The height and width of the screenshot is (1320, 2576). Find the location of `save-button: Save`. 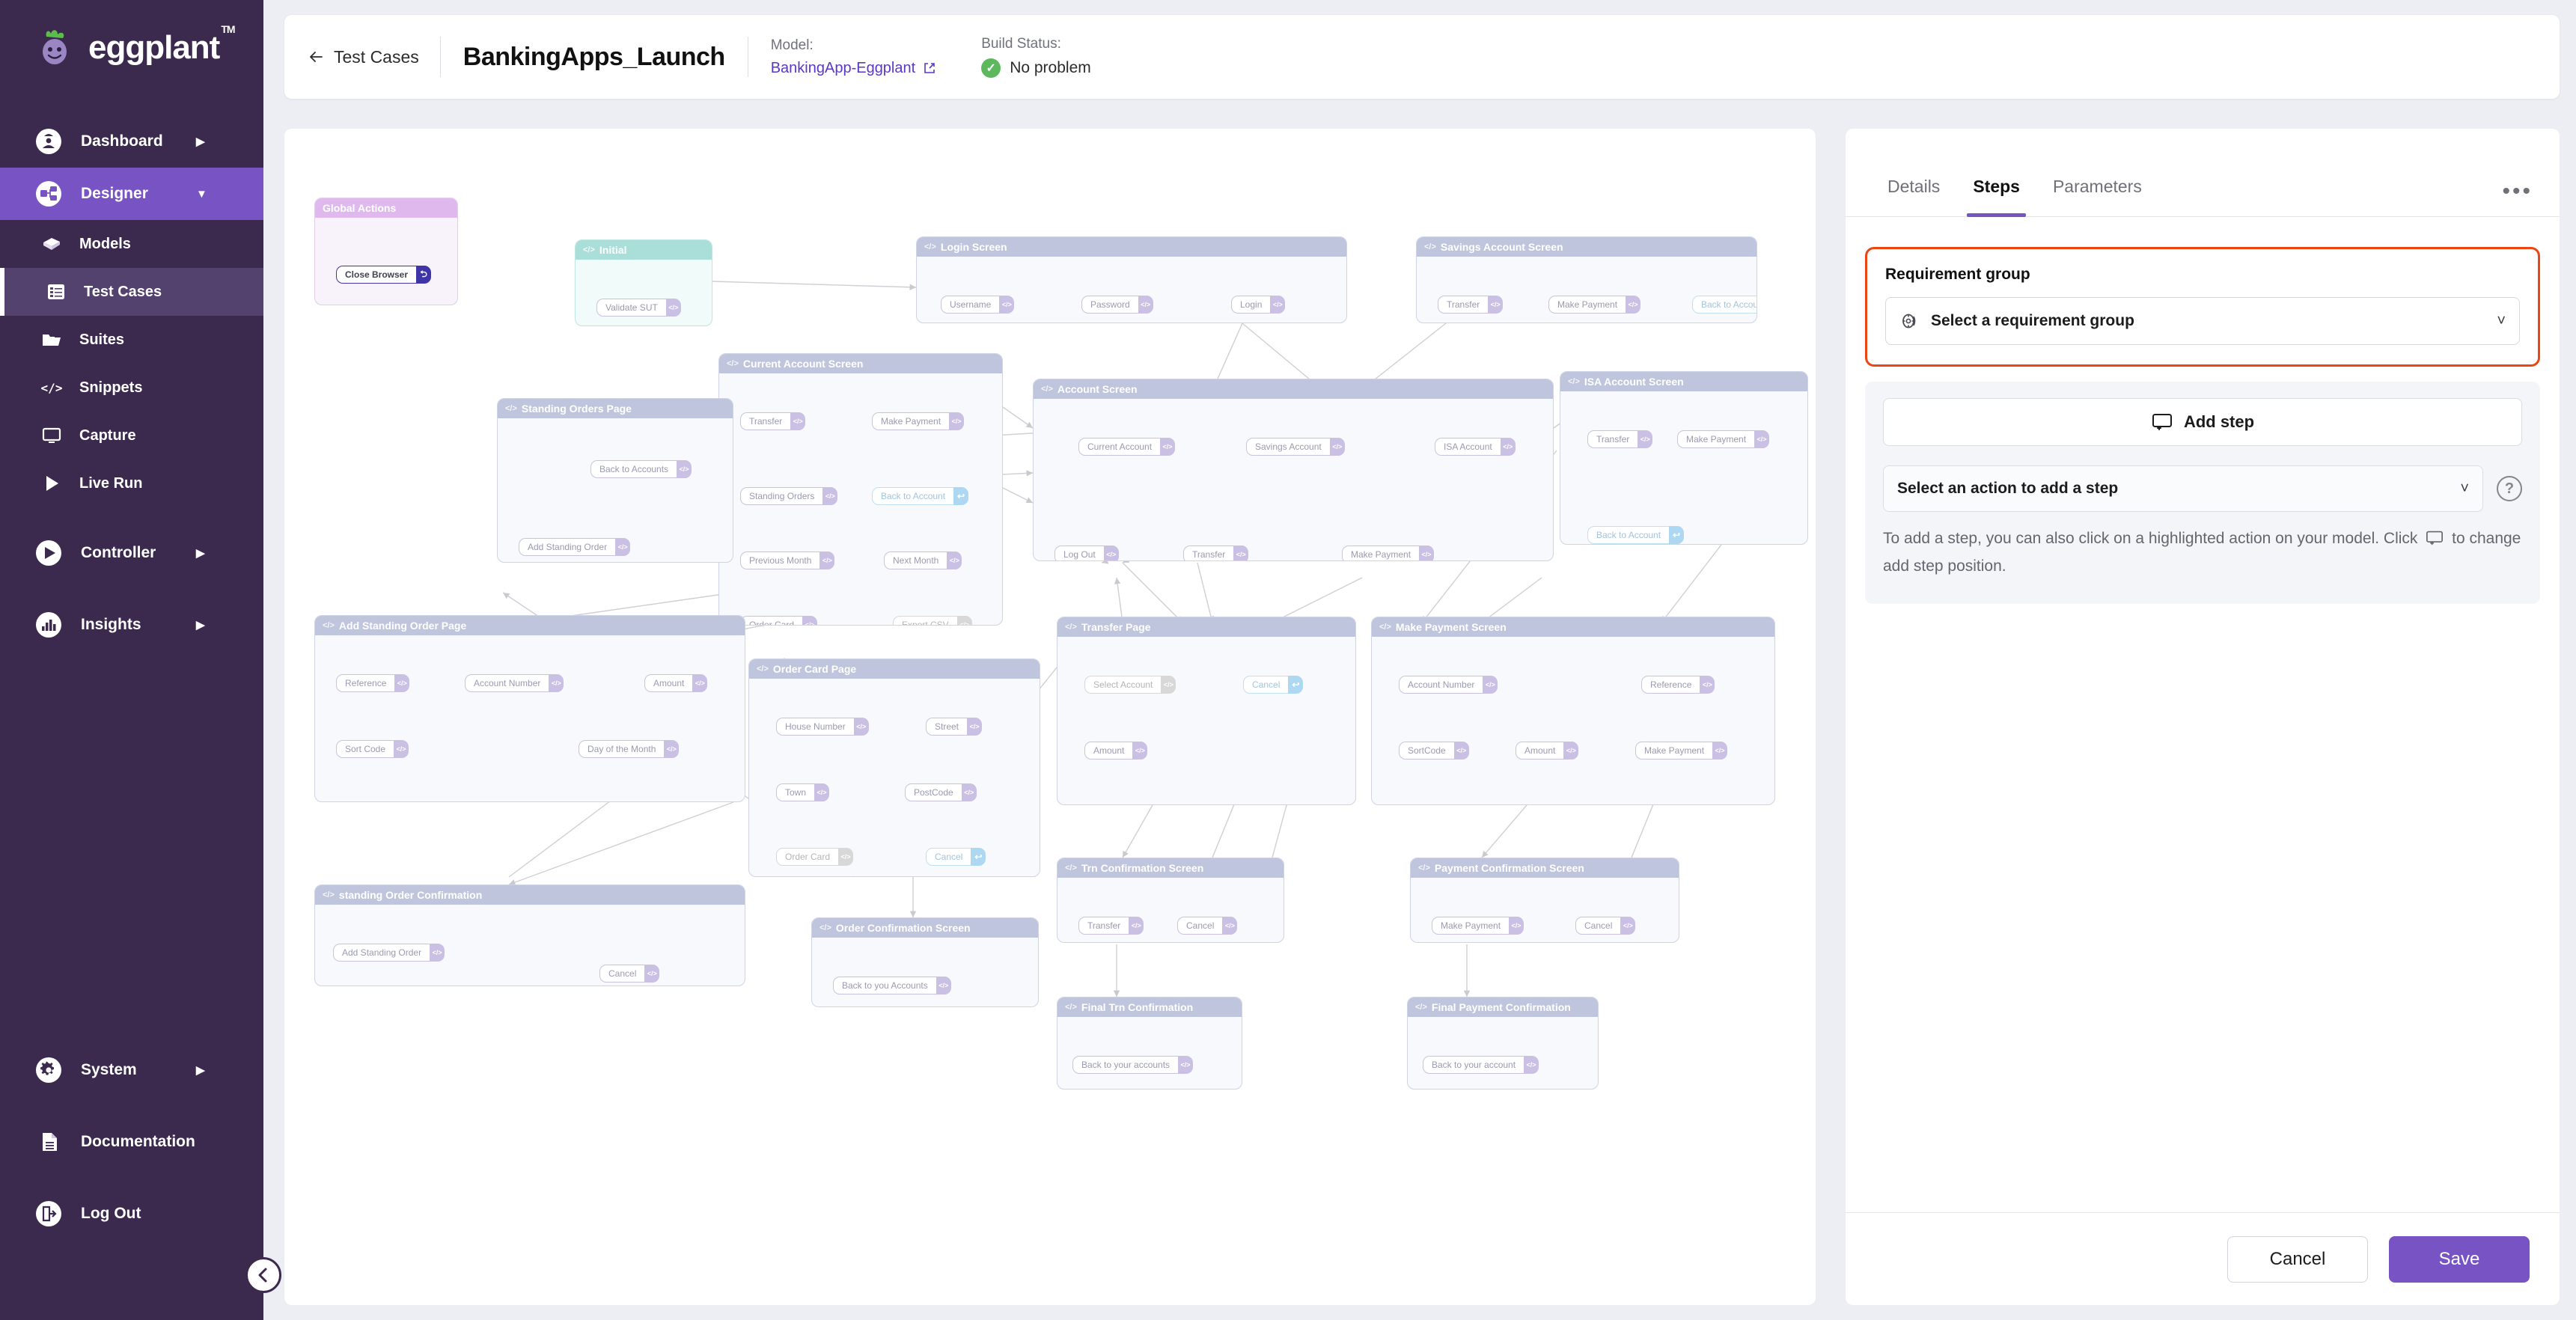

save-button: Save is located at coordinates (2459, 1259).